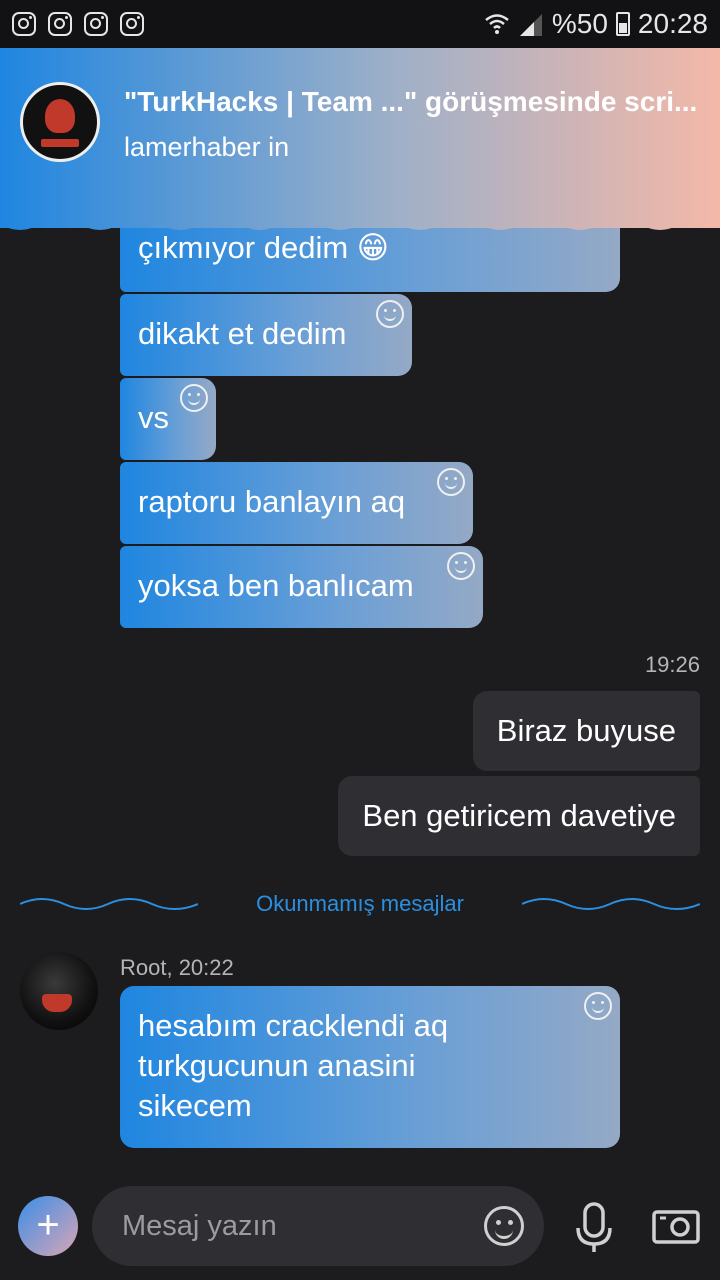 The height and width of the screenshot is (1280, 720). I want to click on battery-icon, so click(622, 24).